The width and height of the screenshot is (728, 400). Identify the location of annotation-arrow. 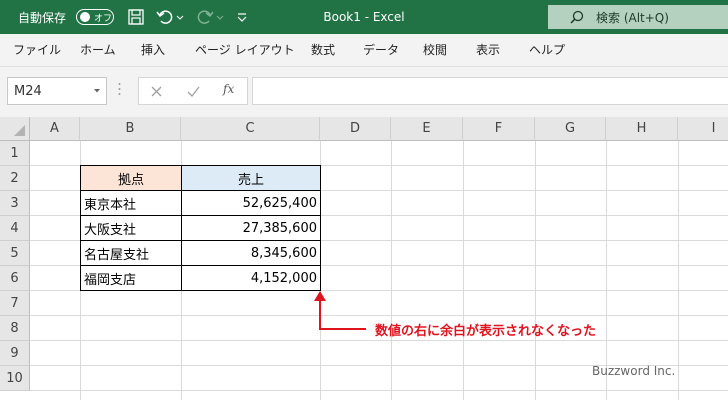
(340, 310).